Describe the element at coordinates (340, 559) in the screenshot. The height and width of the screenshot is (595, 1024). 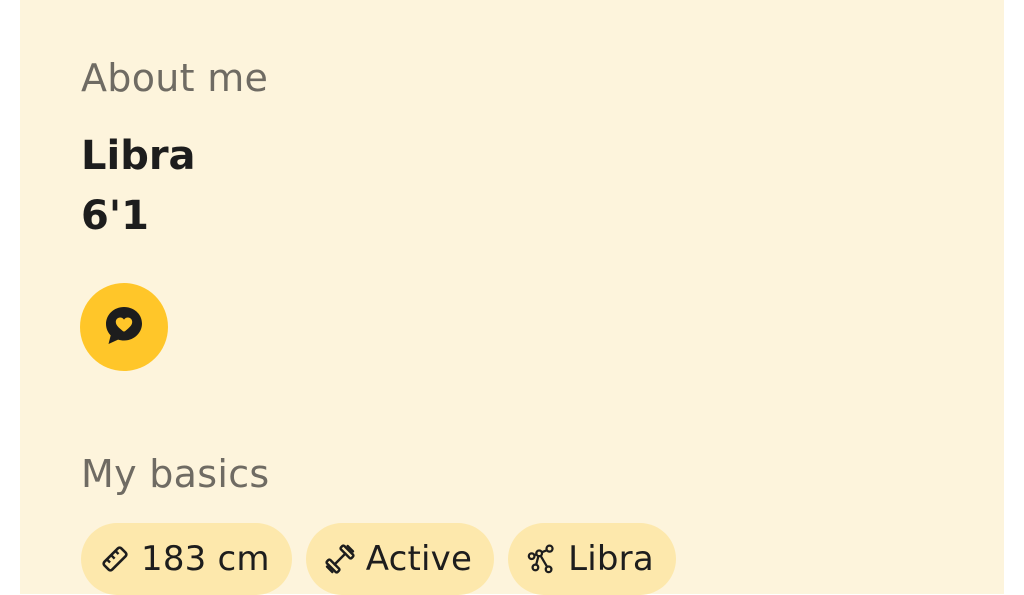
I see `dumbbell-icon` at that location.